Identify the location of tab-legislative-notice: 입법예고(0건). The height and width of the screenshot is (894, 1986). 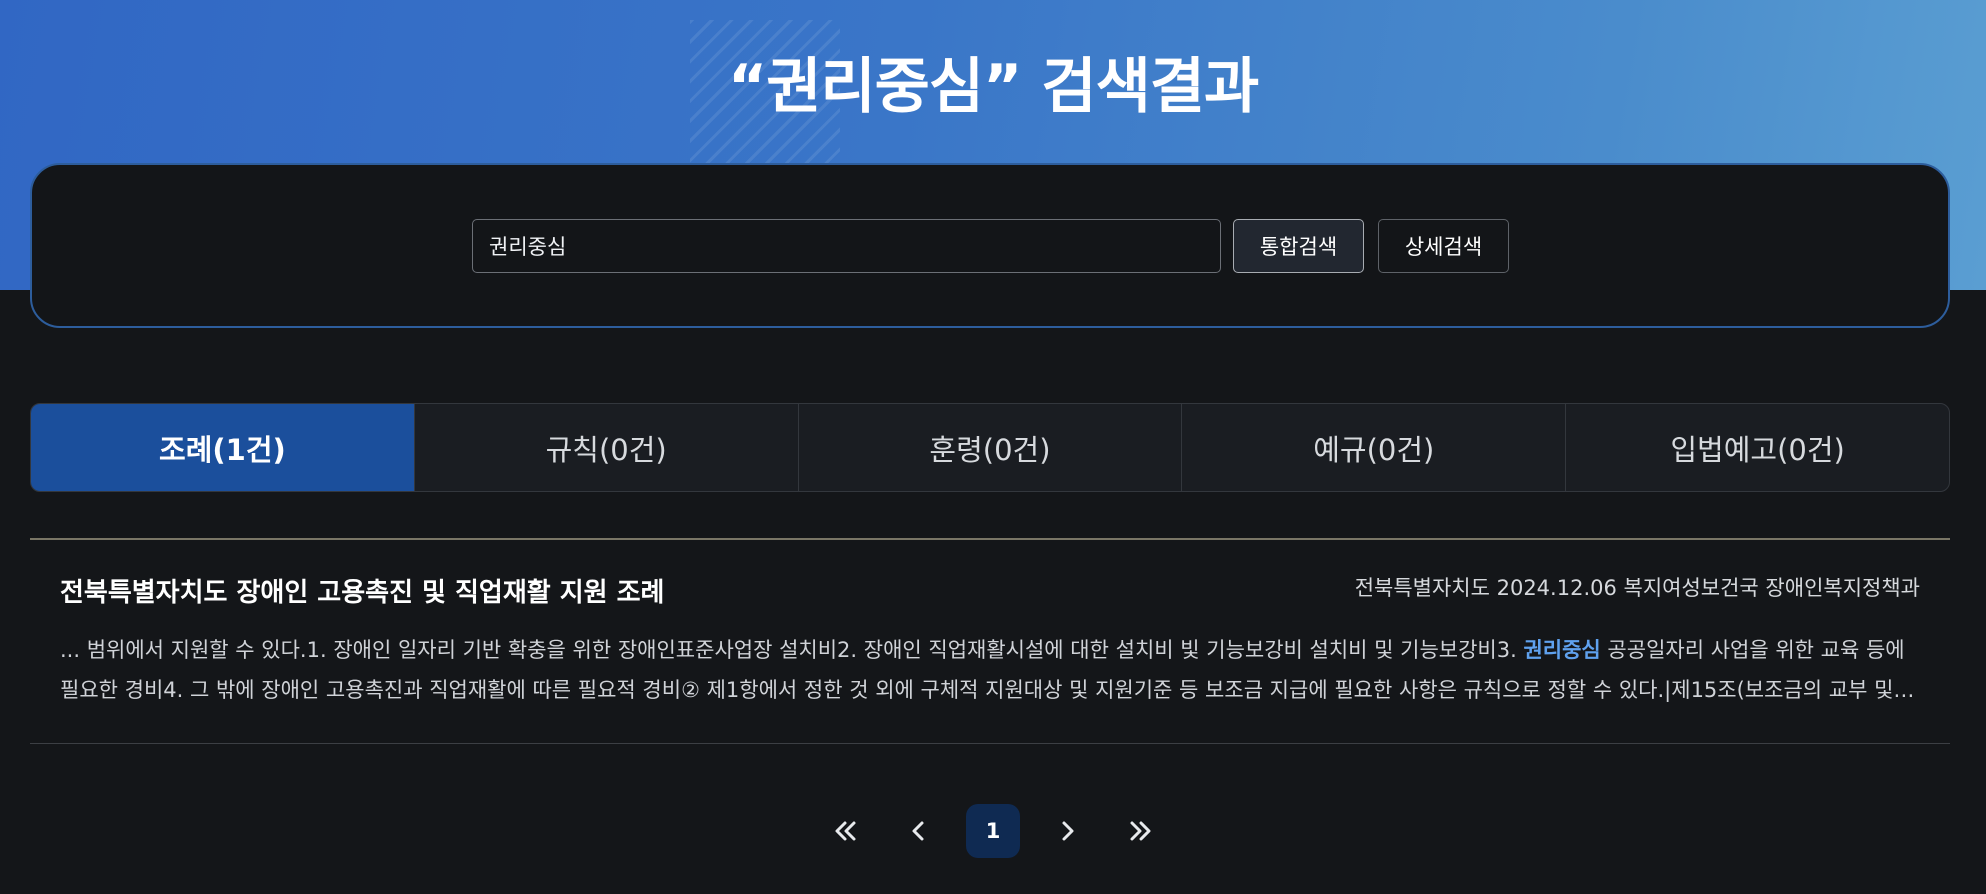
(1757, 447).